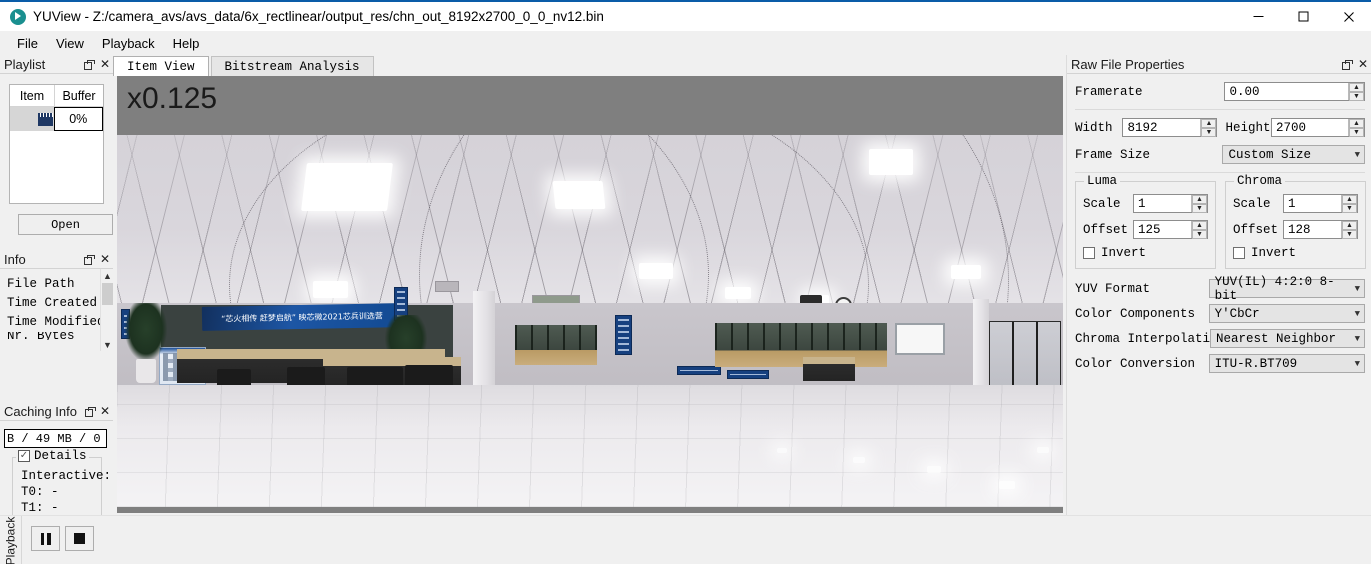 The width and height of the screenshot is (1371, 564). What do you see at coordinates (1199, 234) in the screenshot?
I see `luma-offset-step-down: ▼` at bounding box center [1199, 234].